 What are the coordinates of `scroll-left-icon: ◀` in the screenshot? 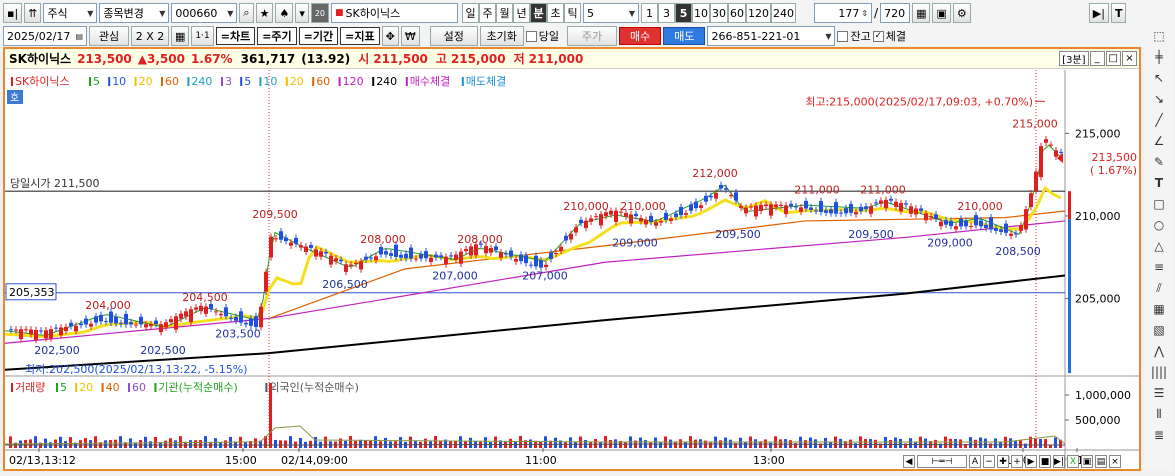 It's located at (909, 461).